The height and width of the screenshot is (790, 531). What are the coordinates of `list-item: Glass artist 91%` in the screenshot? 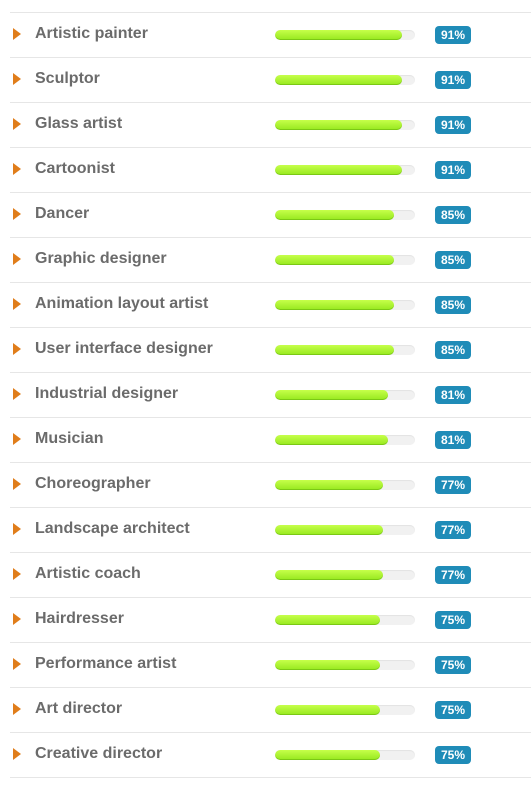 It's located at (270, 125).